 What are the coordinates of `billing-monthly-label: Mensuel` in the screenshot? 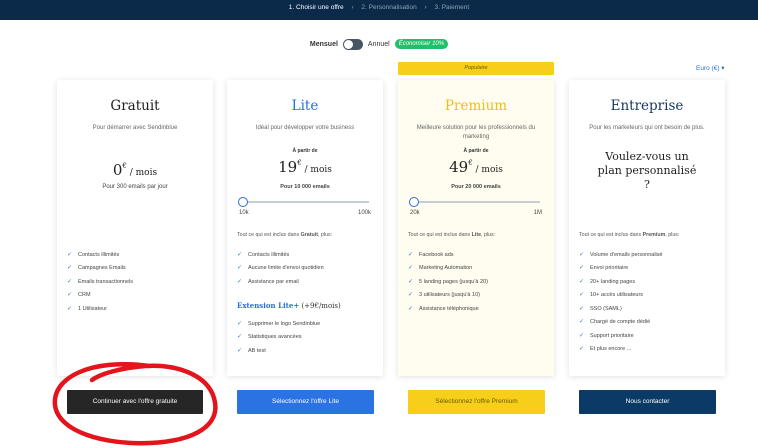 It's located at (324, 44).